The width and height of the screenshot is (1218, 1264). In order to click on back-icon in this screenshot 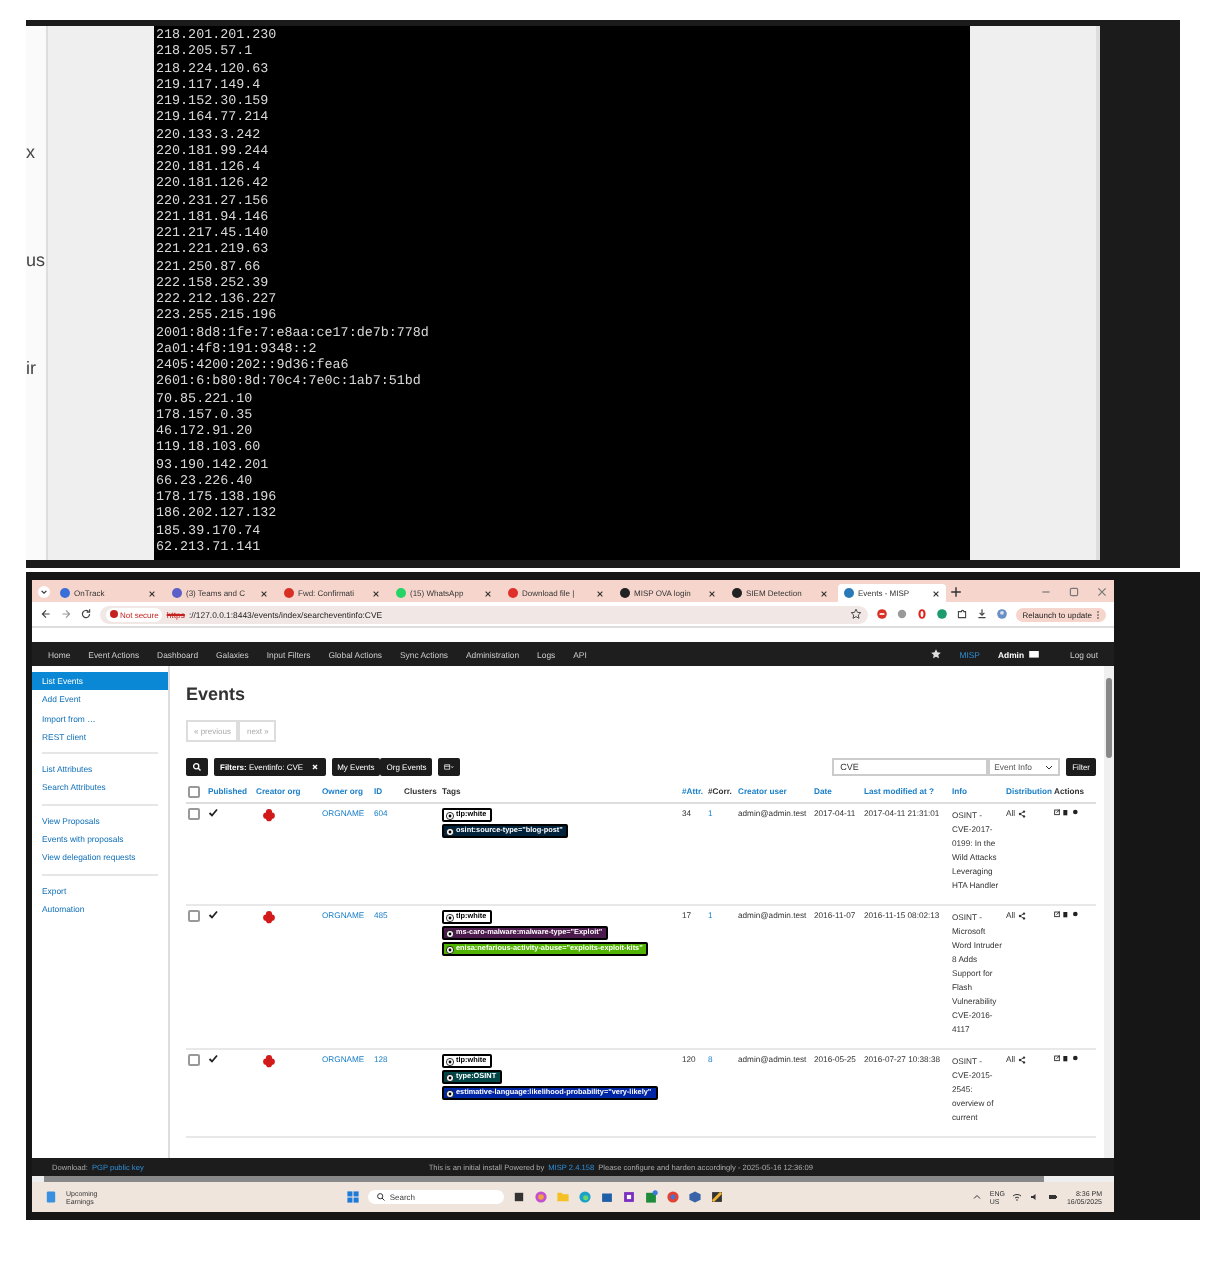, I will do `click(46, 614)`.